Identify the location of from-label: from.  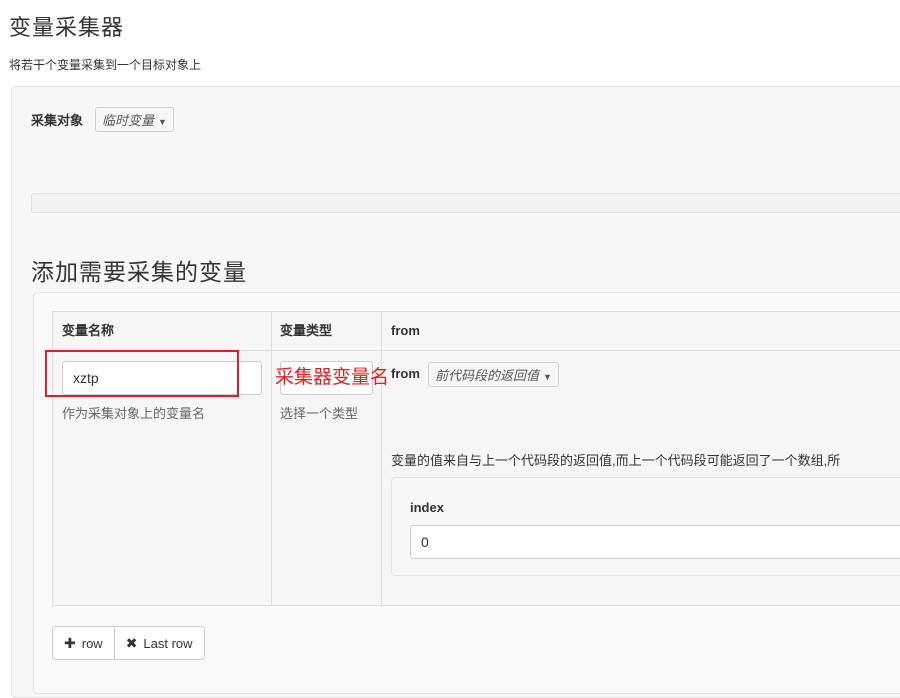
(405, 373).